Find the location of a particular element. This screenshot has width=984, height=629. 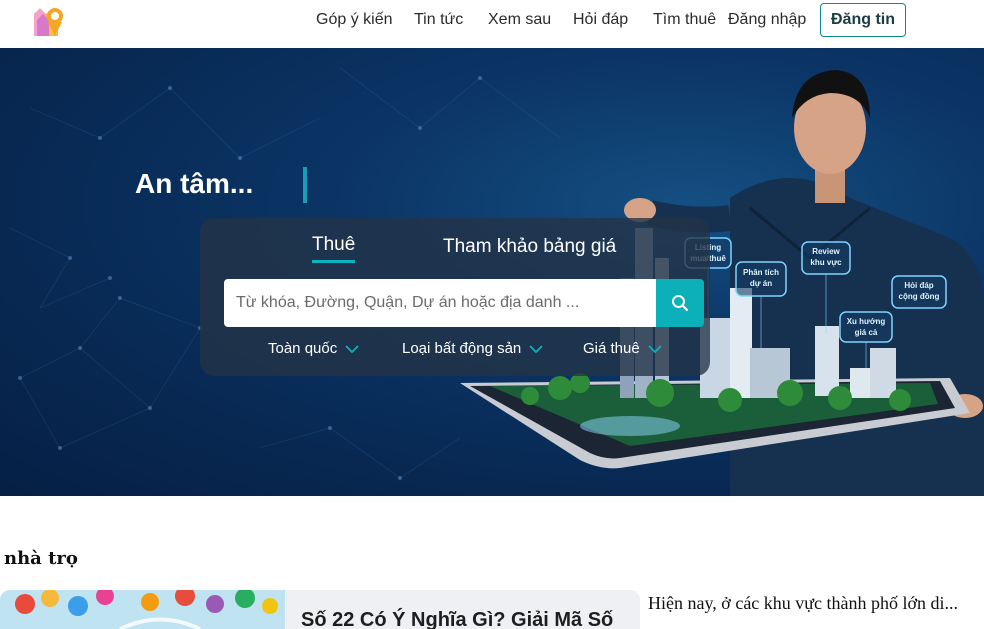

search-icon is located at coordinates (680, 303).